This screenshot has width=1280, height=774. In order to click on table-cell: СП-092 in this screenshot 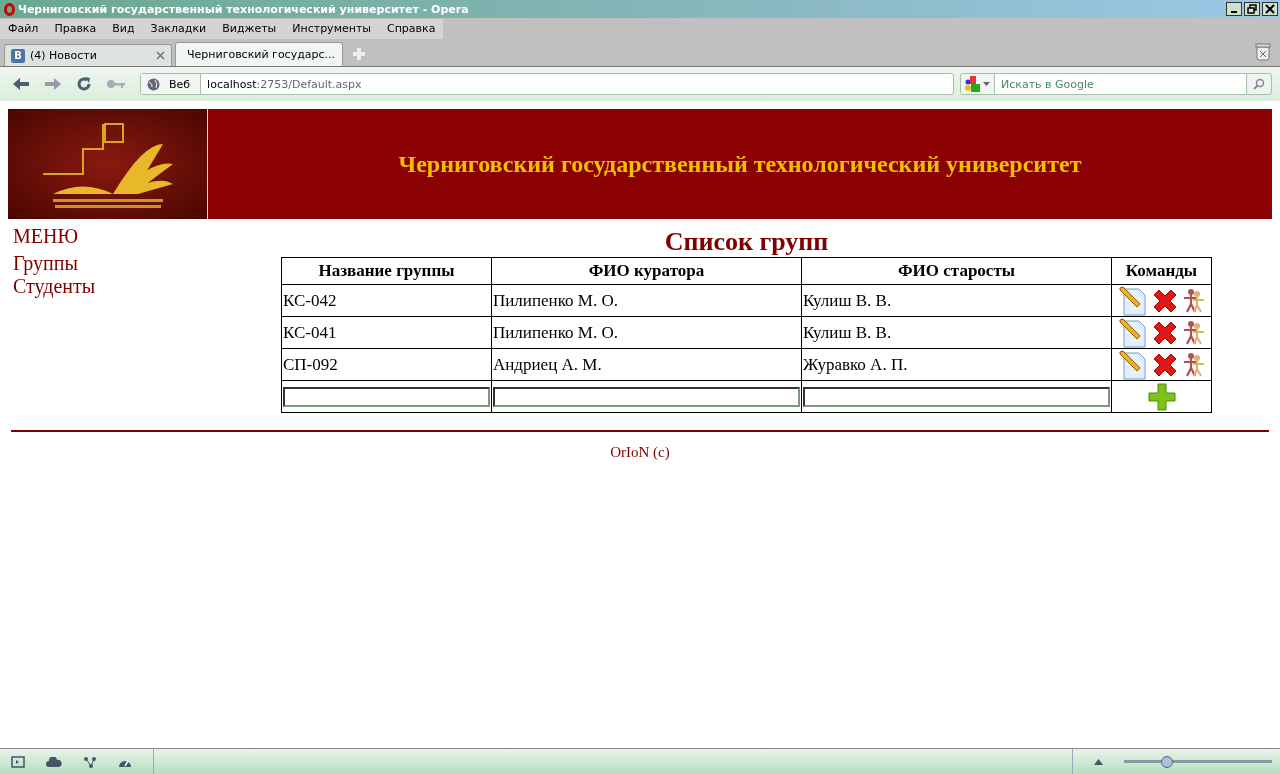, I will do `click(386, 364)`.